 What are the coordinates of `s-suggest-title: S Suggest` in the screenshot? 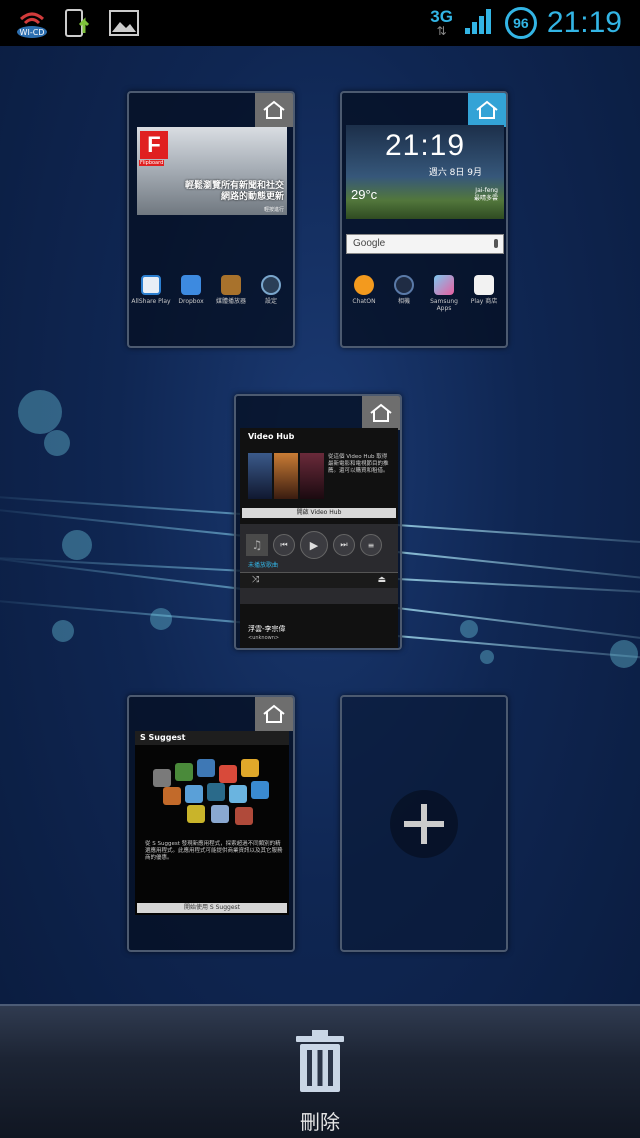 It's located at (212, 738).